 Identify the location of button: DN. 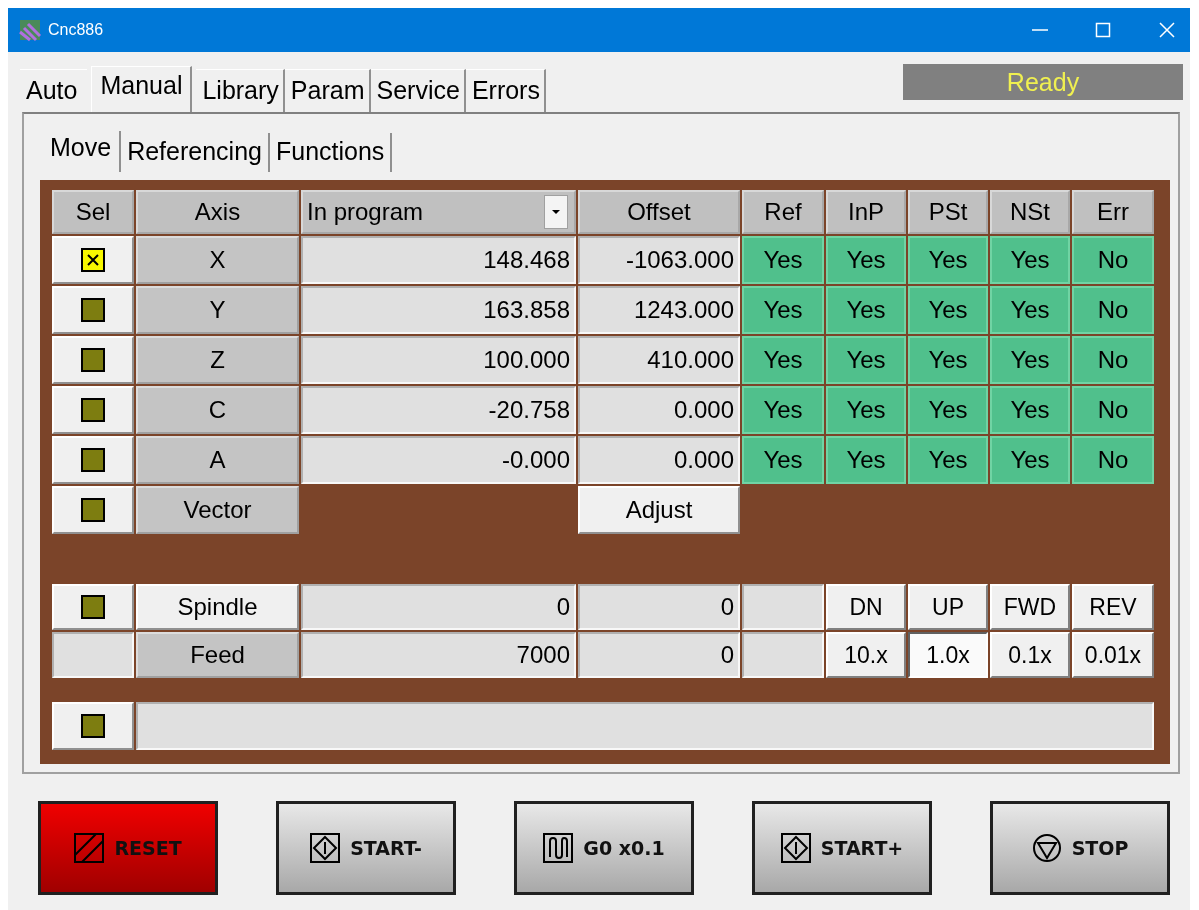
(866, 607).